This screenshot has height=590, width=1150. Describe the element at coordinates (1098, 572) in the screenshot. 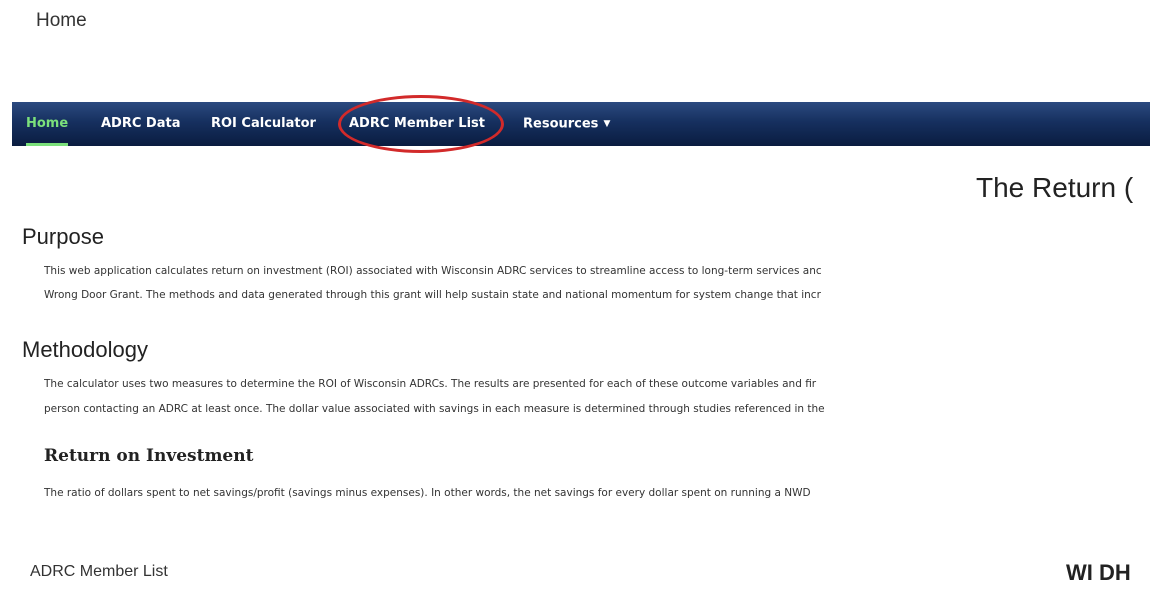

I see `wi-dhs-heading: WI DH` at that location.